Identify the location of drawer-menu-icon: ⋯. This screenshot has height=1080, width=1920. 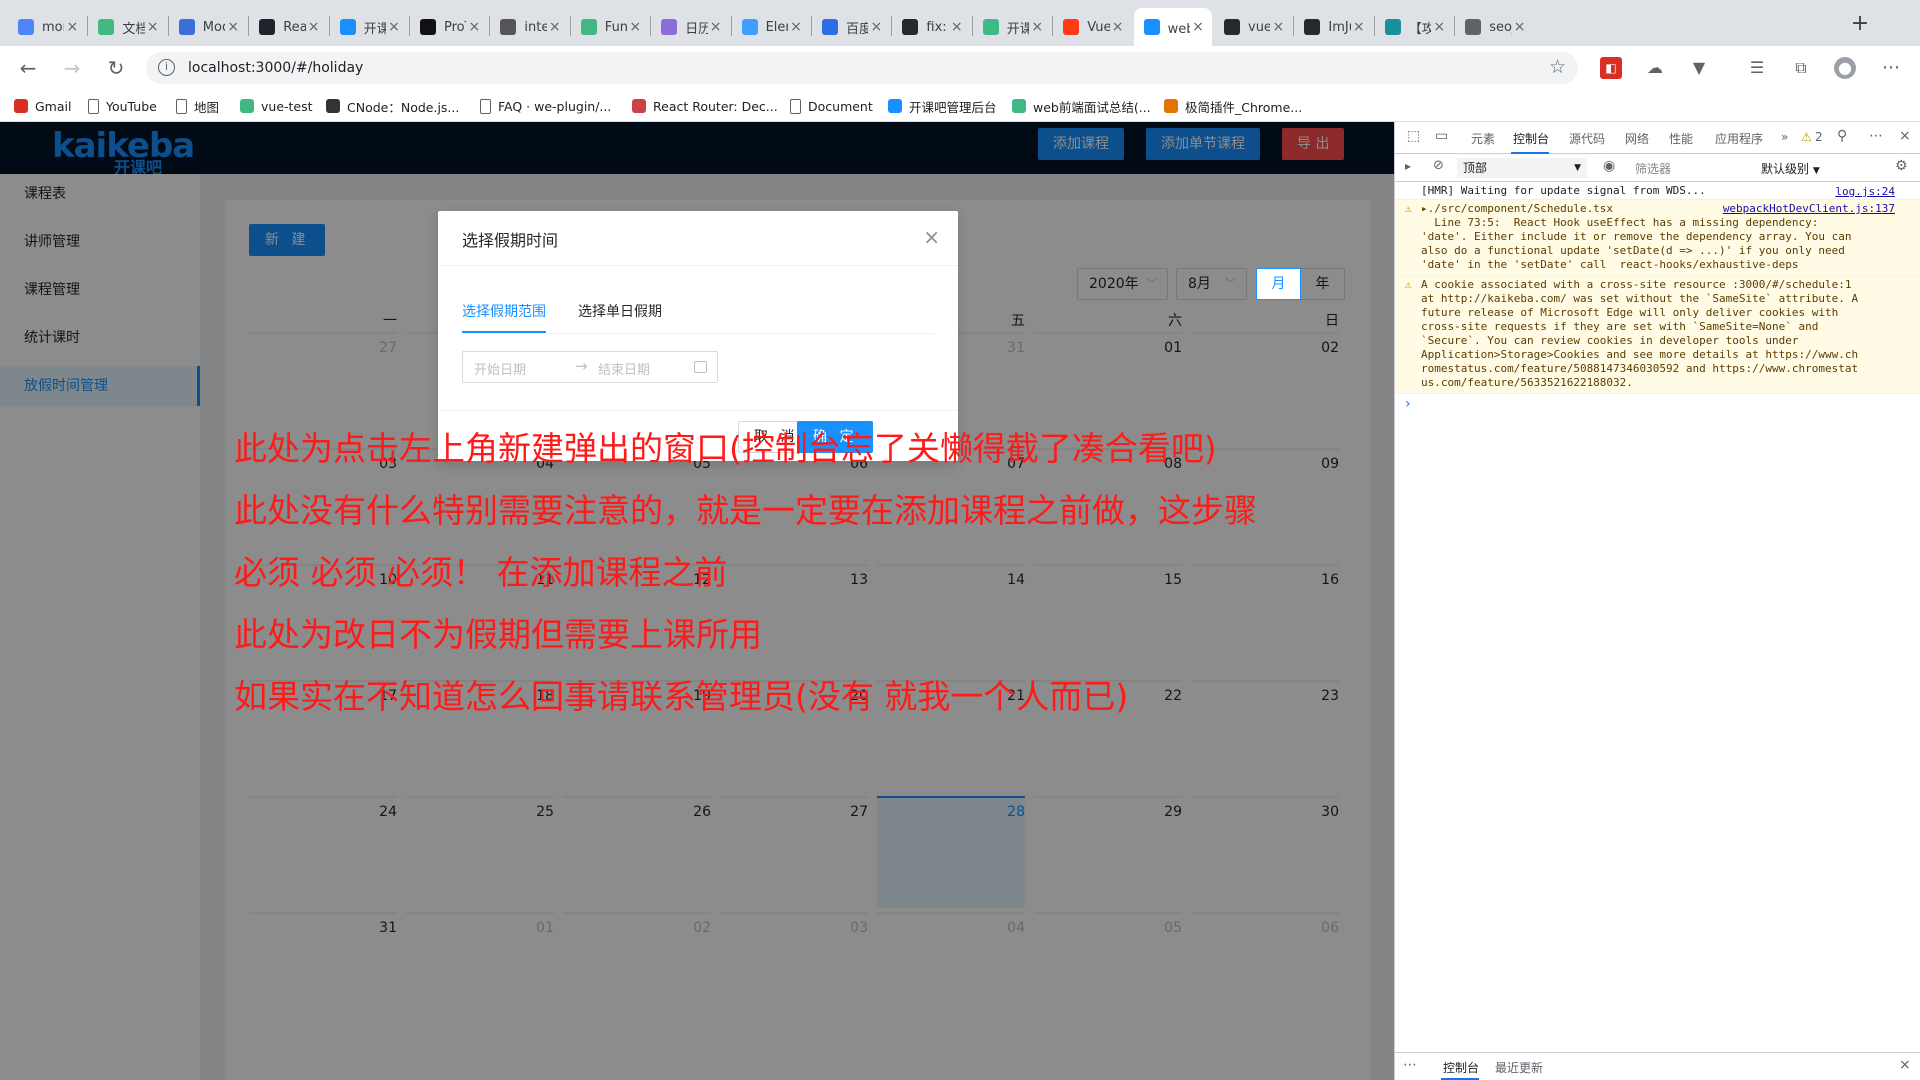
(1410, 1065).